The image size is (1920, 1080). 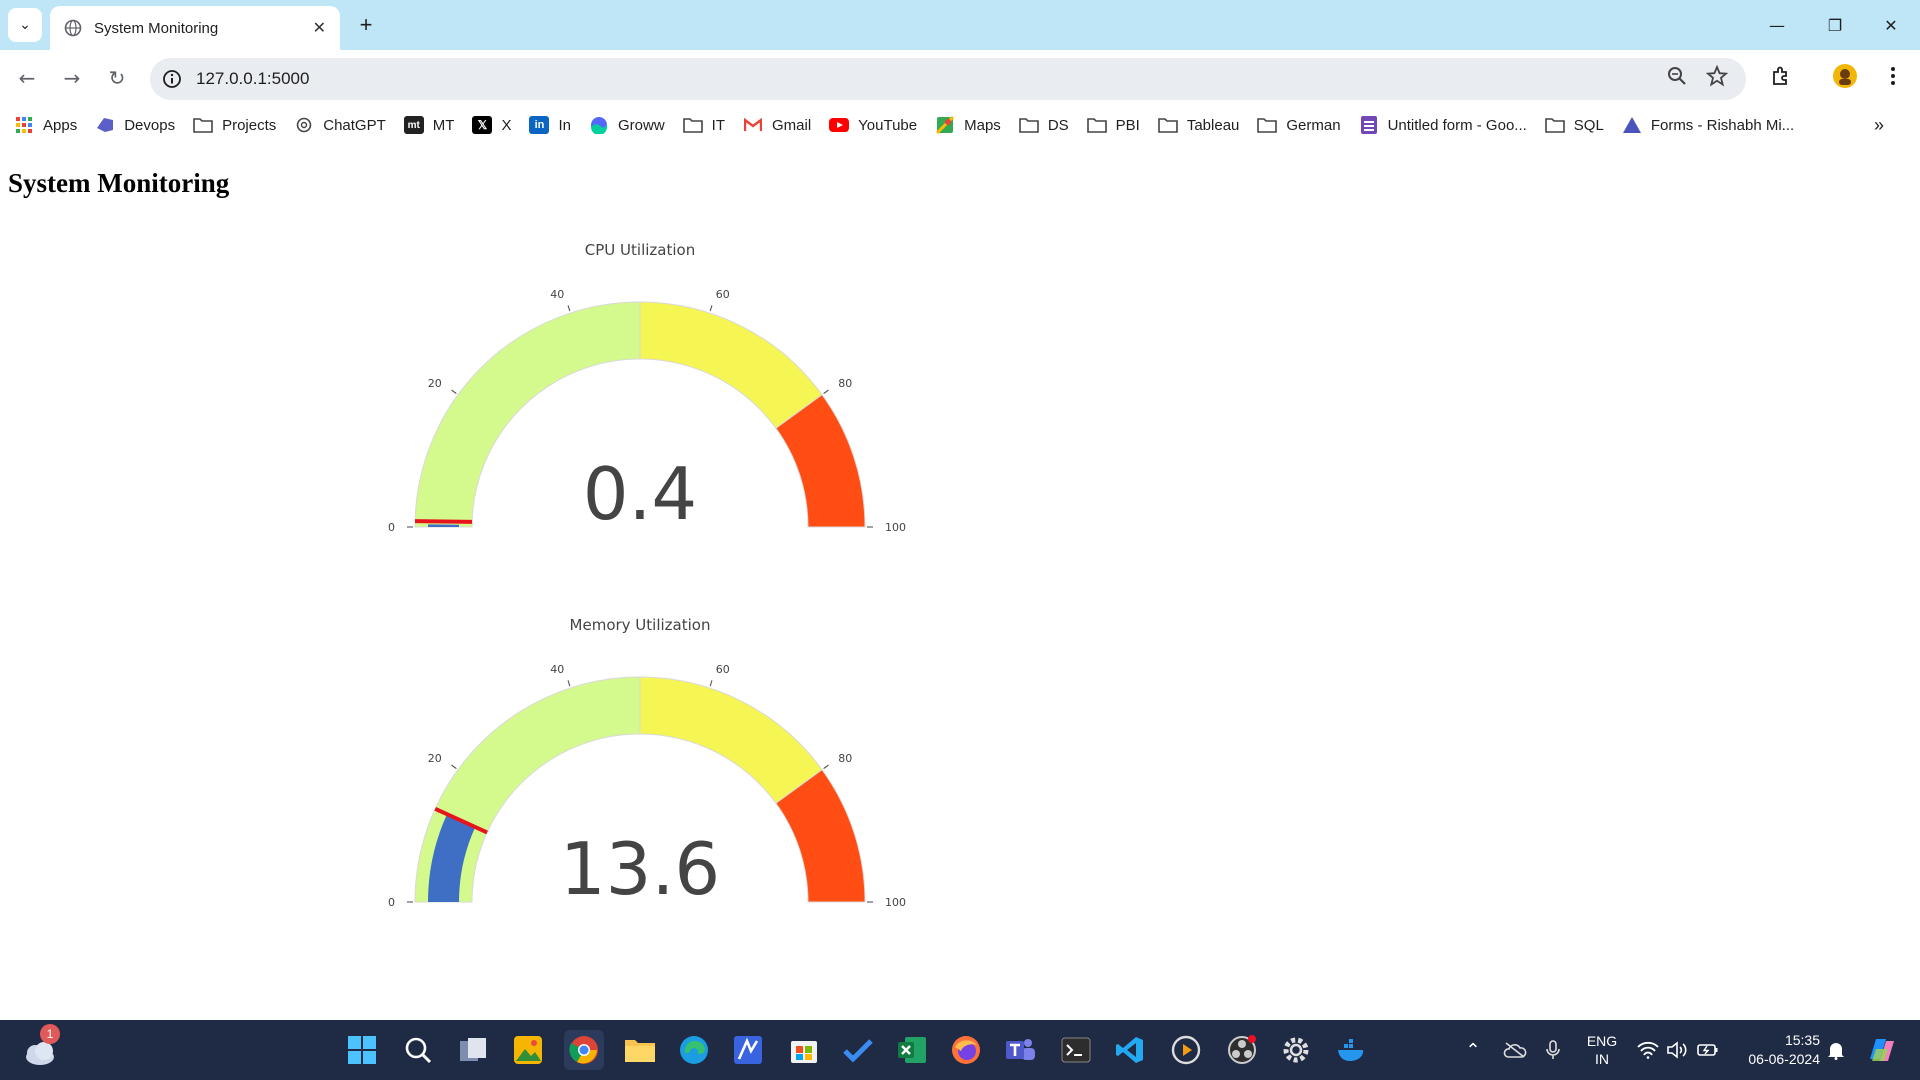 I want to click on search-icon, so click(x=418, y=1050).